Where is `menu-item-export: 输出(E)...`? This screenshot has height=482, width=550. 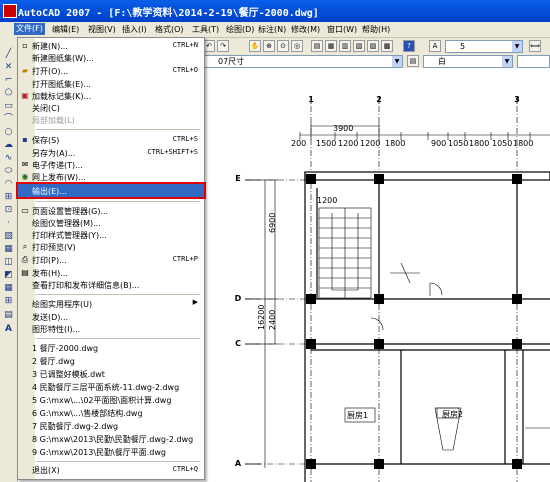
menu-item-export: 输出(E)... is located at coordinates (111, 190).